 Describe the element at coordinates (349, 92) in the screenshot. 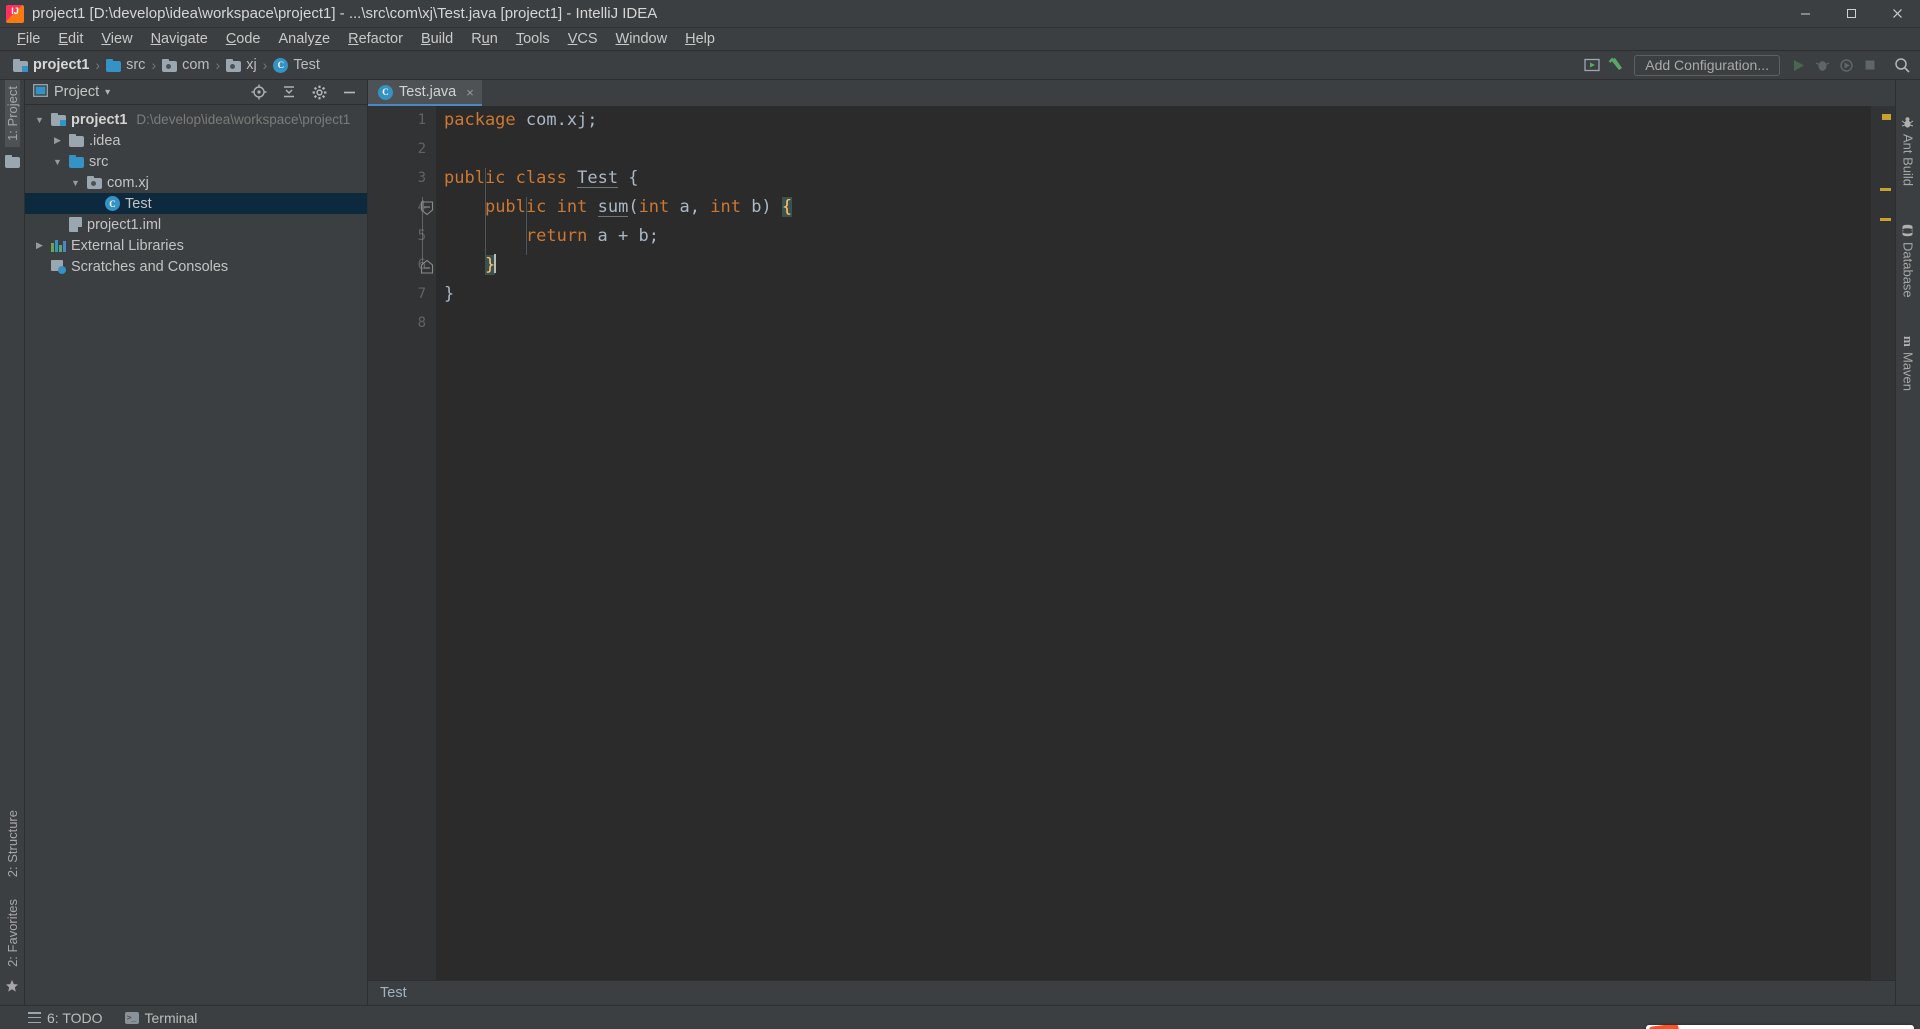

I see `hide-minimize-icon` at that location.